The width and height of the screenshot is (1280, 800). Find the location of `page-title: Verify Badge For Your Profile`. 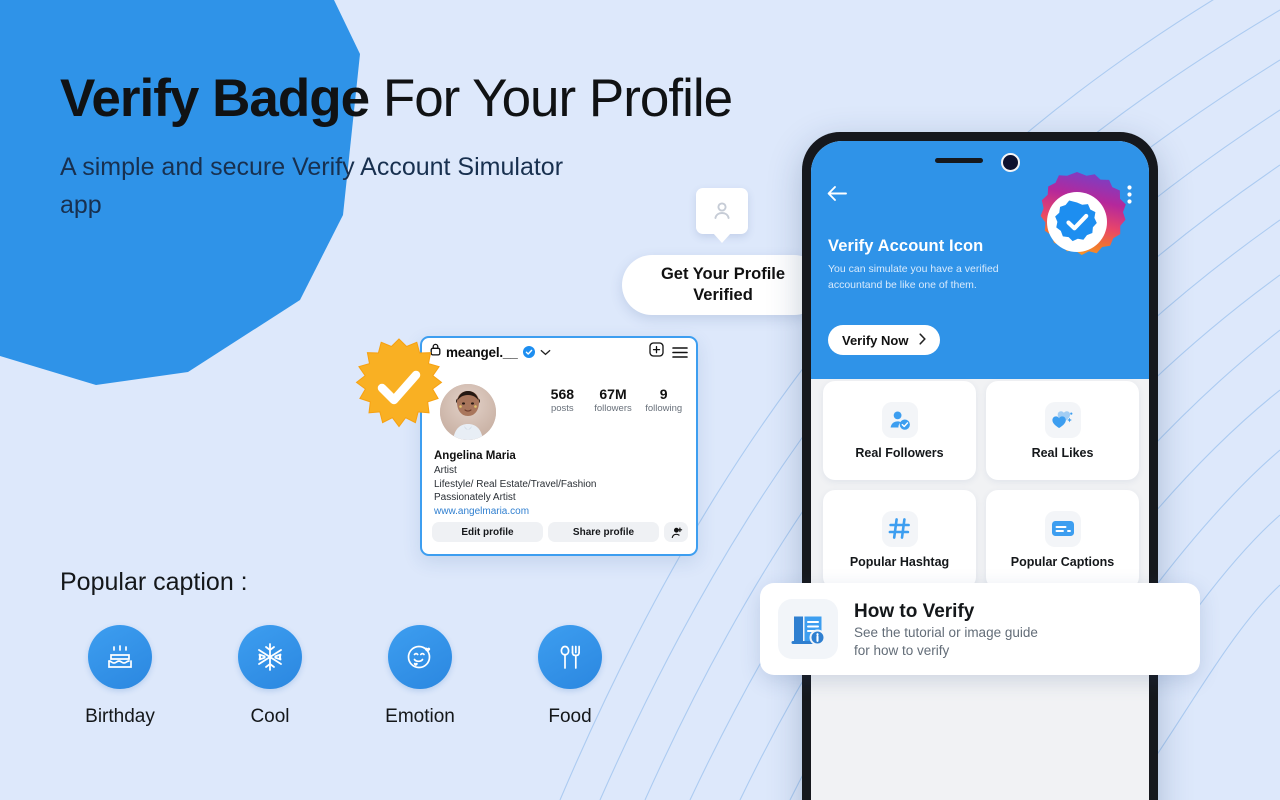

page-title: Verify Badge For Your Profile is located at coordinates (410, 99).